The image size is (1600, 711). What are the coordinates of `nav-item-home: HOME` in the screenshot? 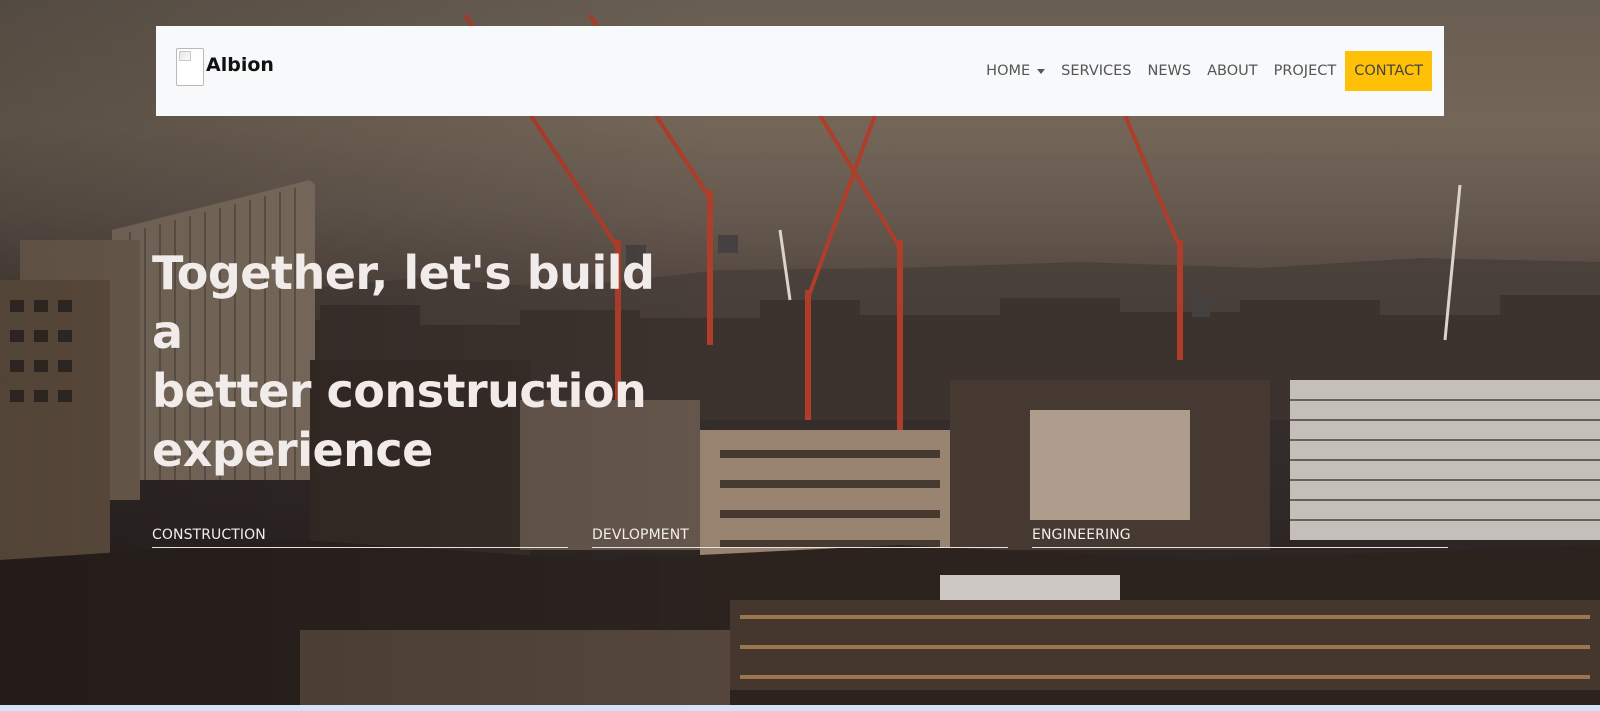 It's located at (1015, 71).